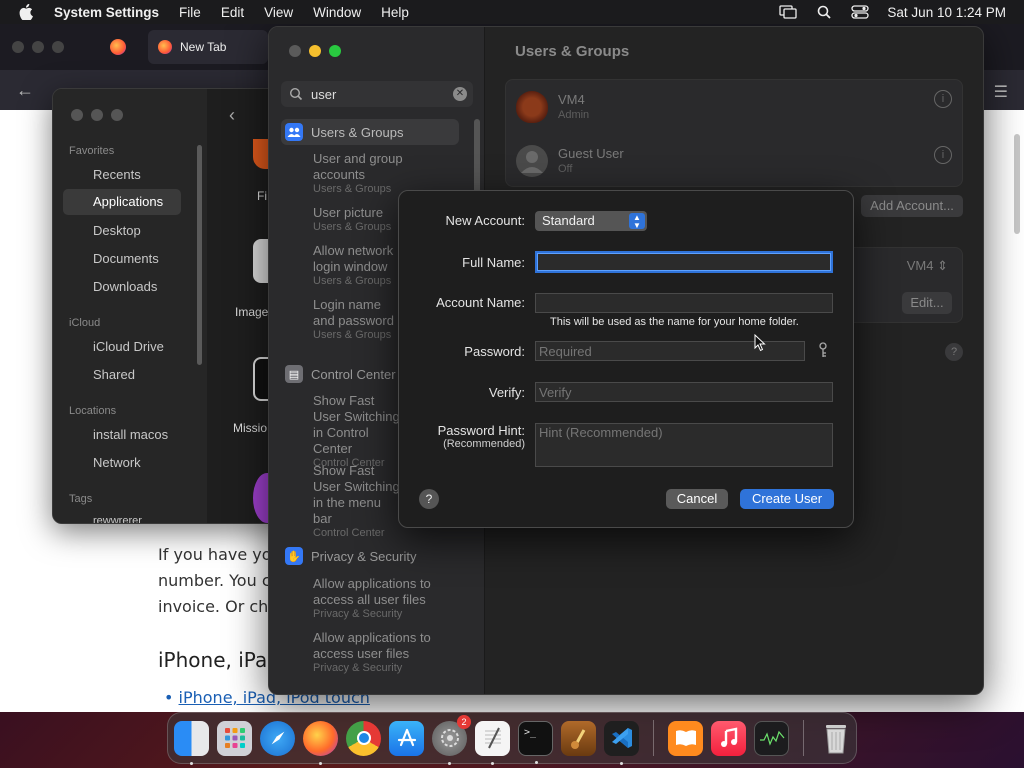 The width and height of the screenshot is (1024, 768). Describe the element at coordinates (493, 262) in the screenshot. I see `full-name-label: Full Name:` at that location.